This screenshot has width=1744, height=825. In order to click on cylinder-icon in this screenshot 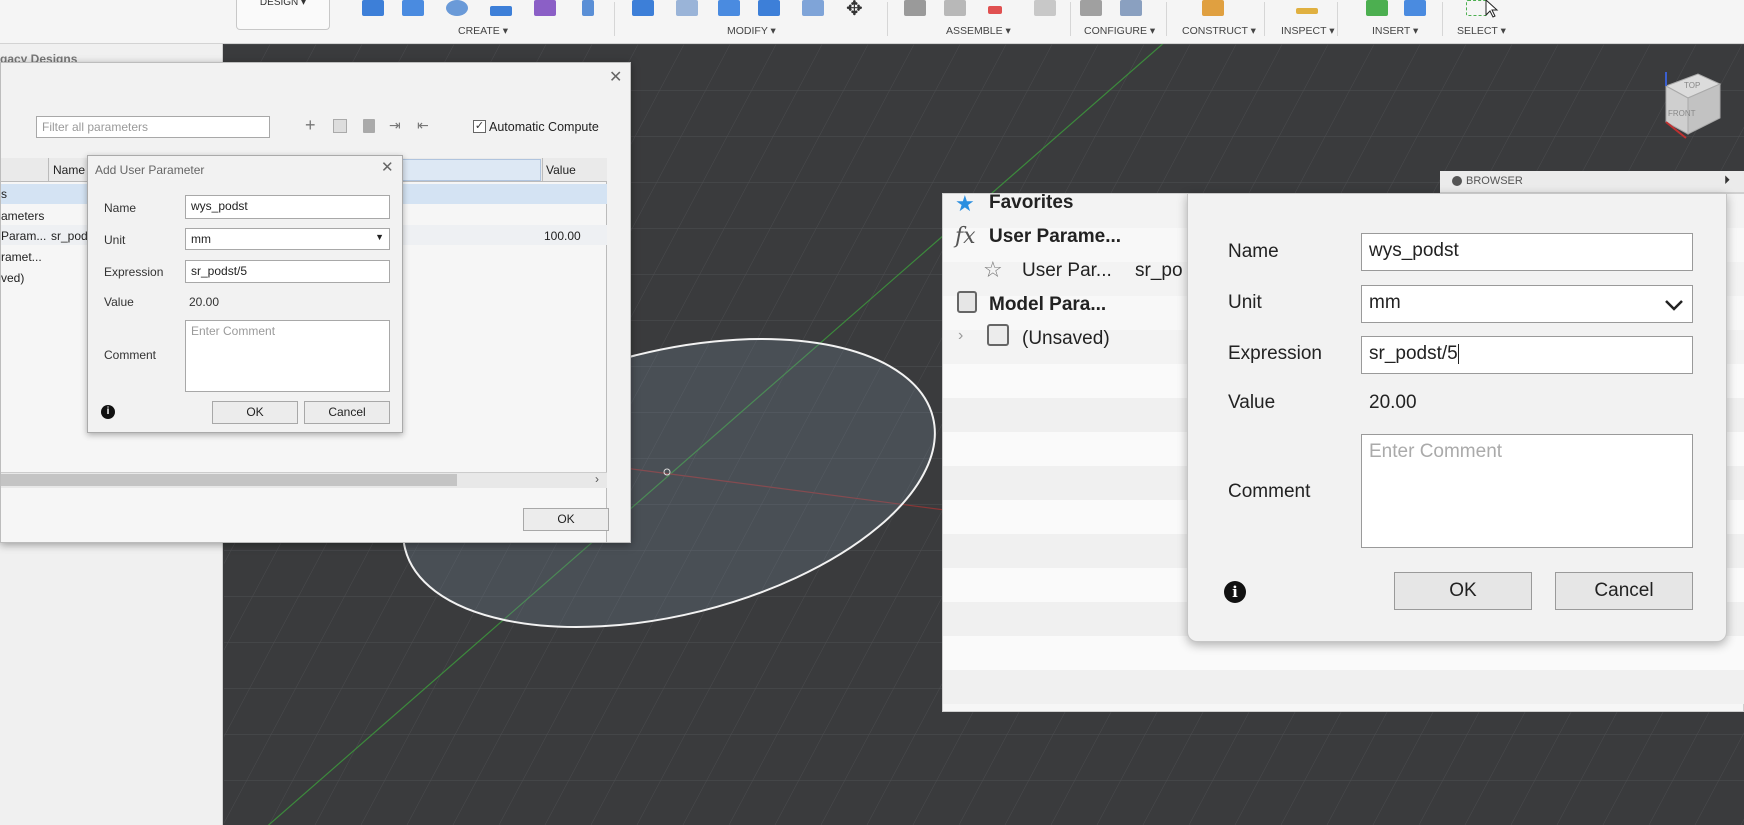, I will do `click(545, 8)`.